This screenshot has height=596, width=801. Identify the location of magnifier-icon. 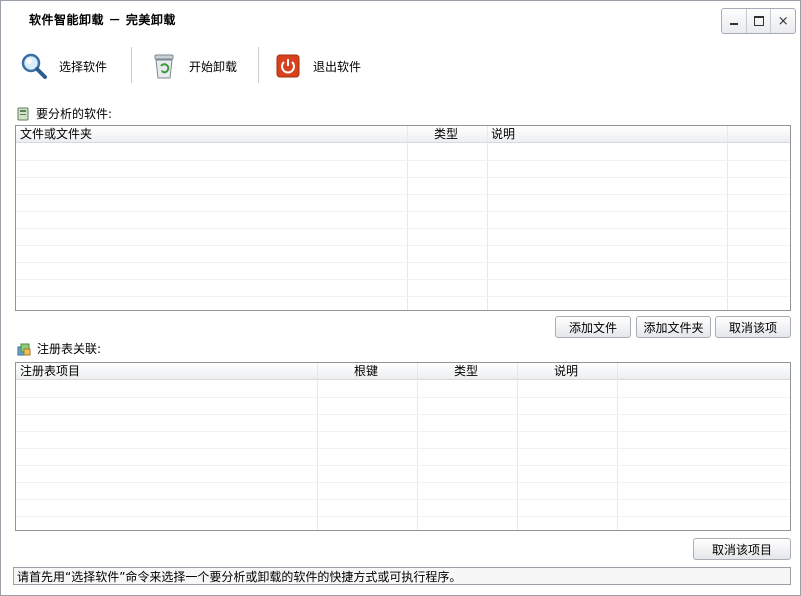
(34, 66).